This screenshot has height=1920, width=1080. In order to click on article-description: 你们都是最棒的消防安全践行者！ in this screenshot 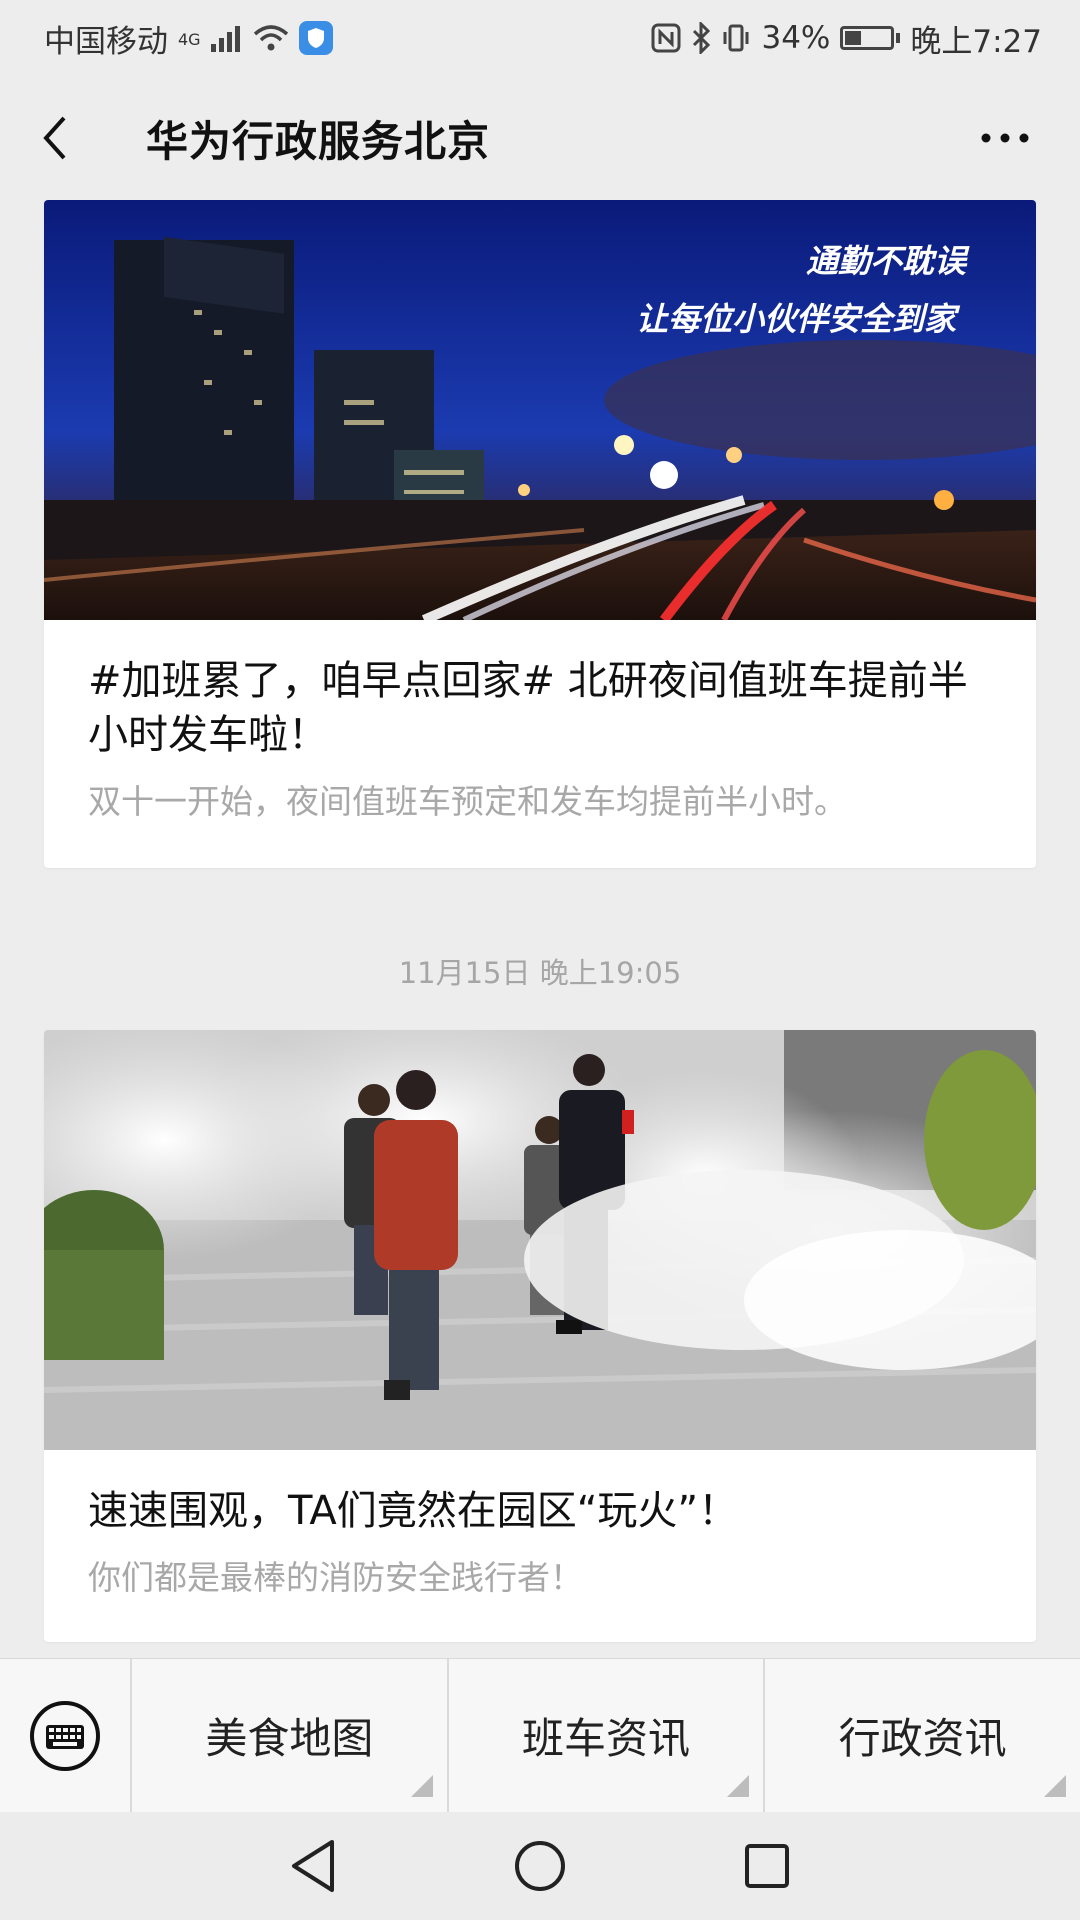, I will do `click(335, 1577)`.